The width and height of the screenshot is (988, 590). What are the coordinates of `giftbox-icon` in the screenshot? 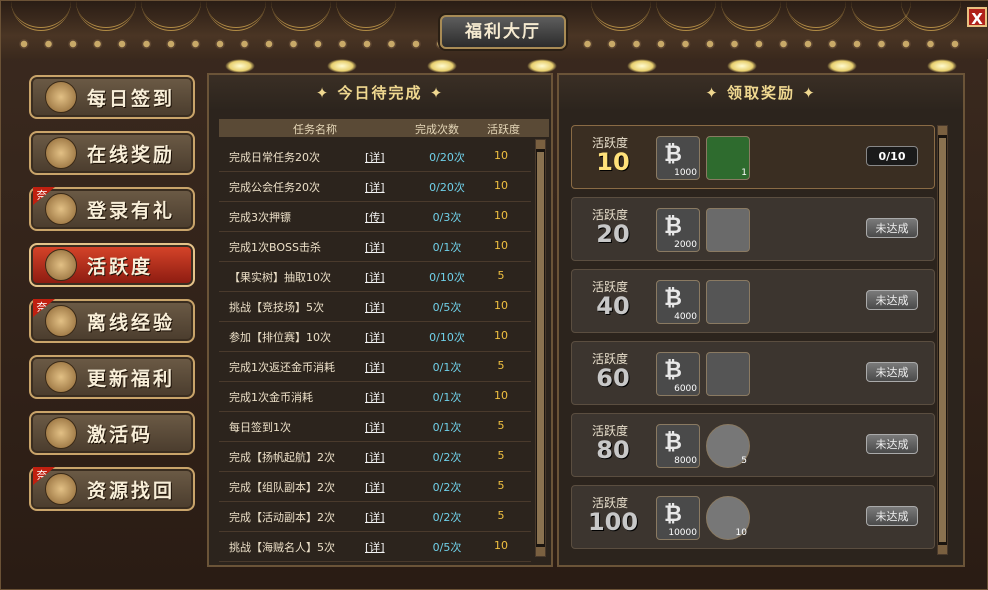 It's located at (61, 433).